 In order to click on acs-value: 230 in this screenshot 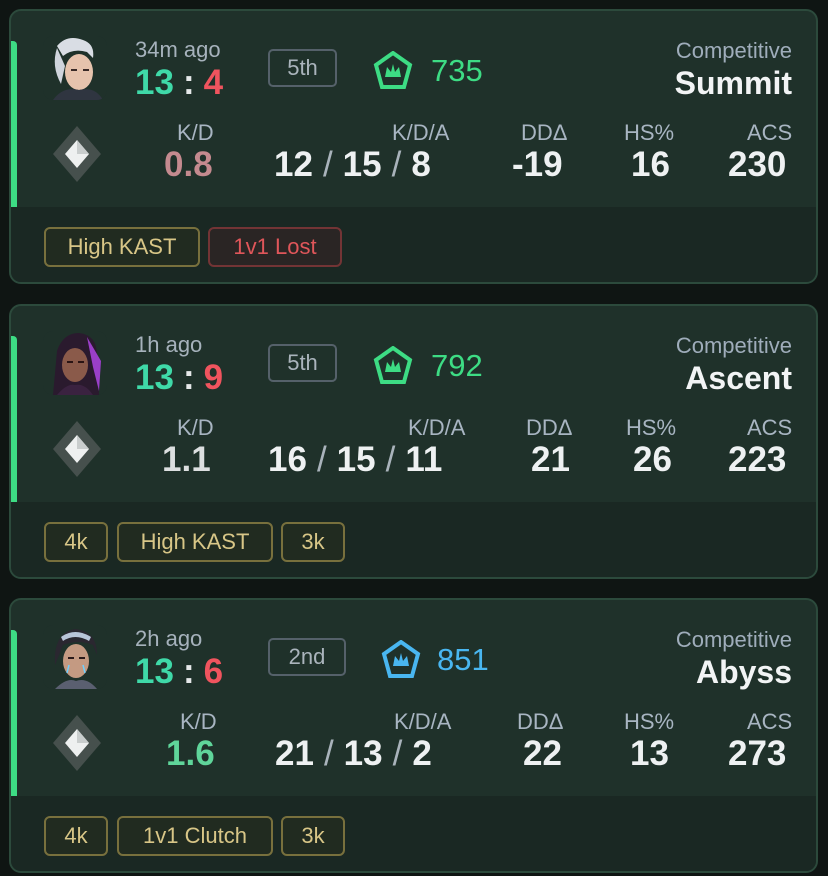, I will do `click(757, 164)`.